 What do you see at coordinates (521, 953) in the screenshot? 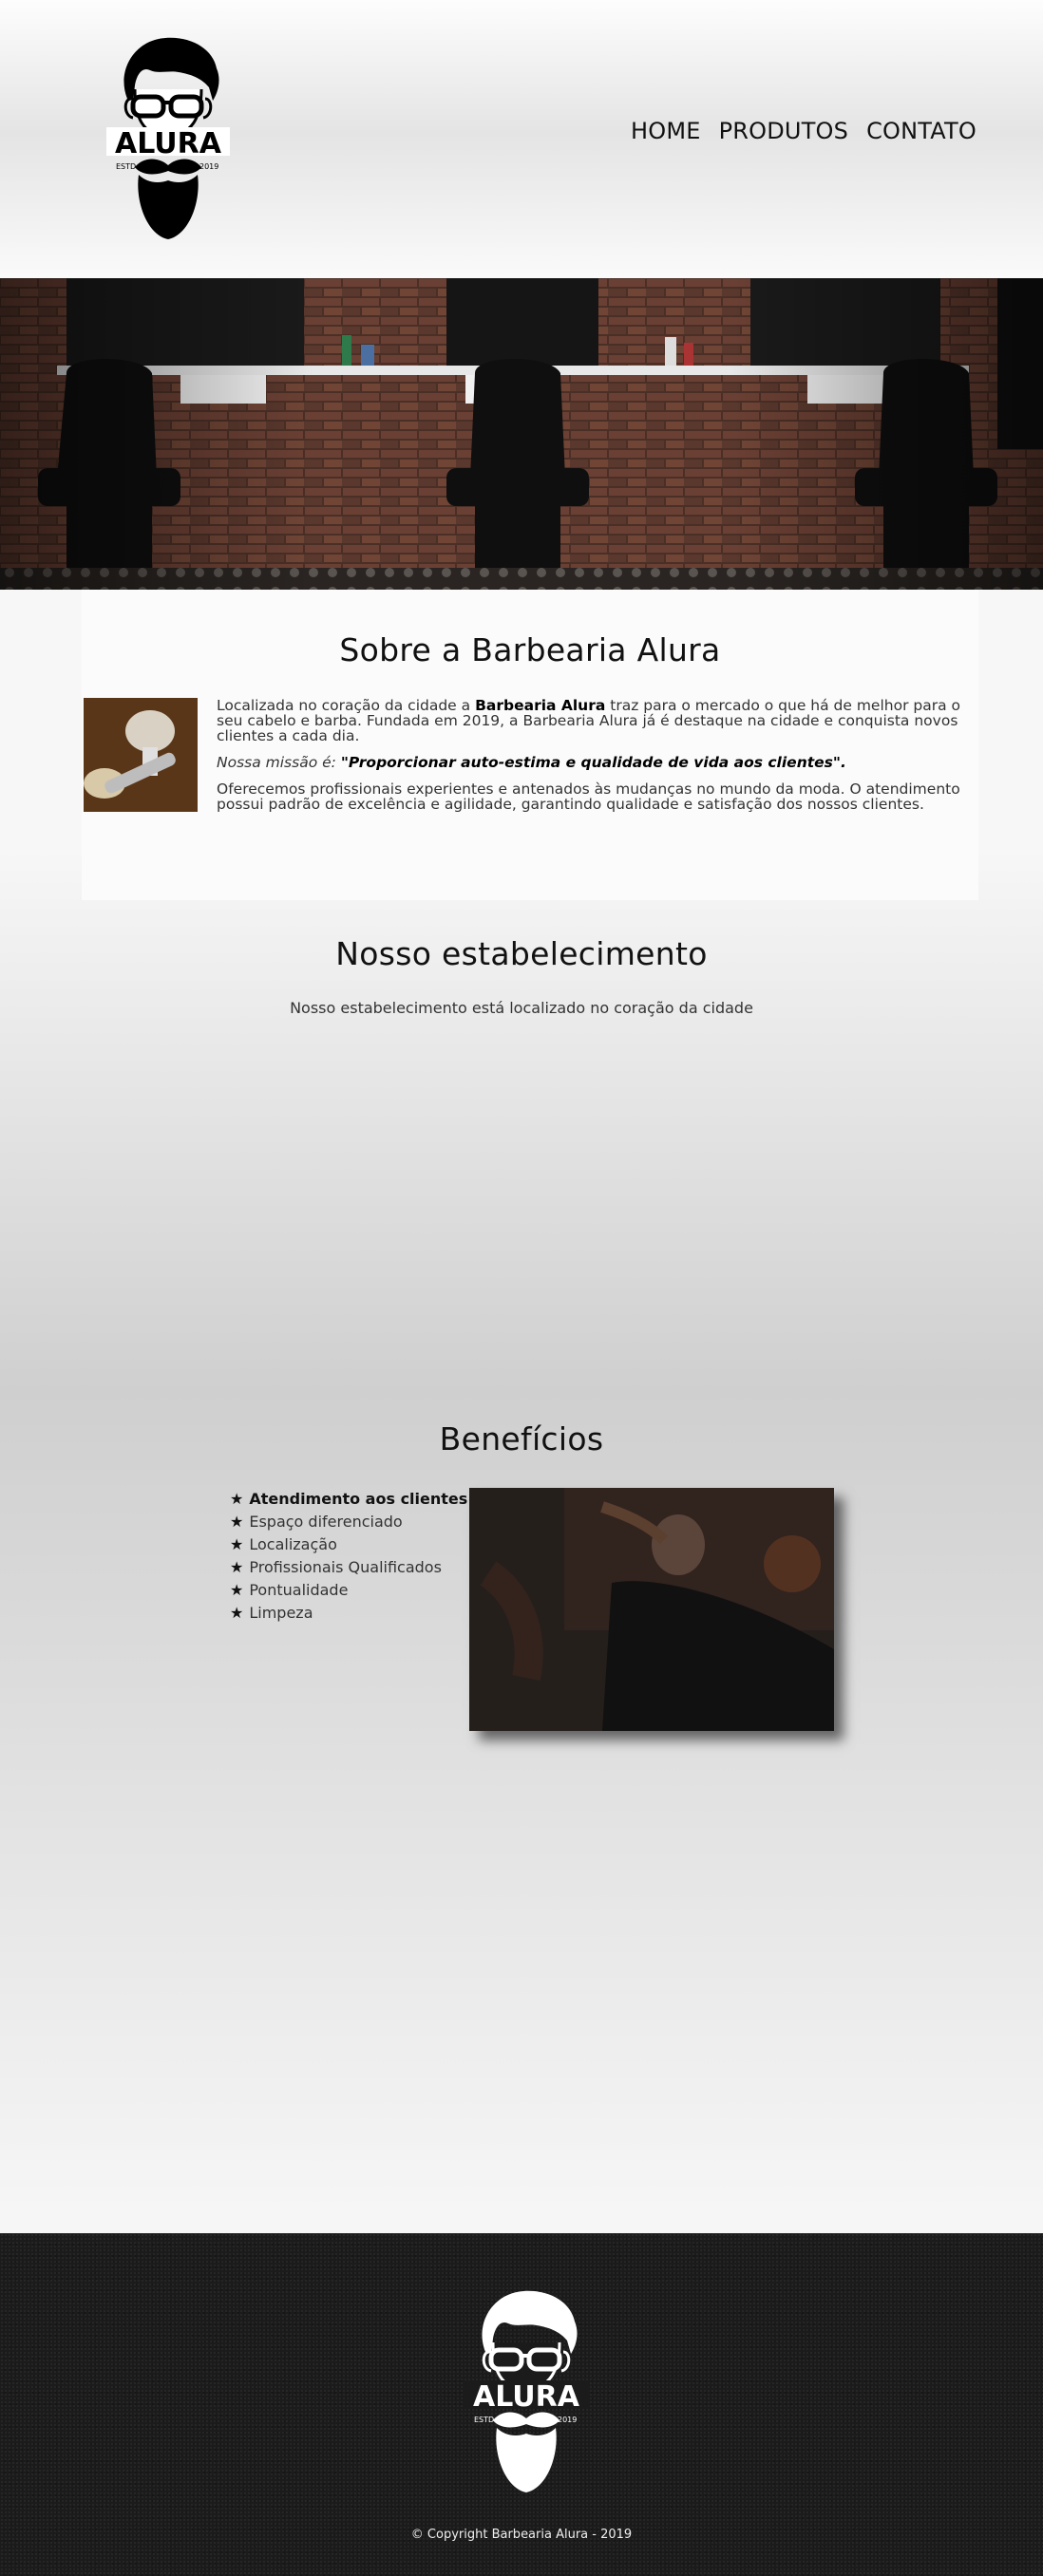
I see `establishment-title: Nosso estabelecimento` at bounding box center [521, 953].